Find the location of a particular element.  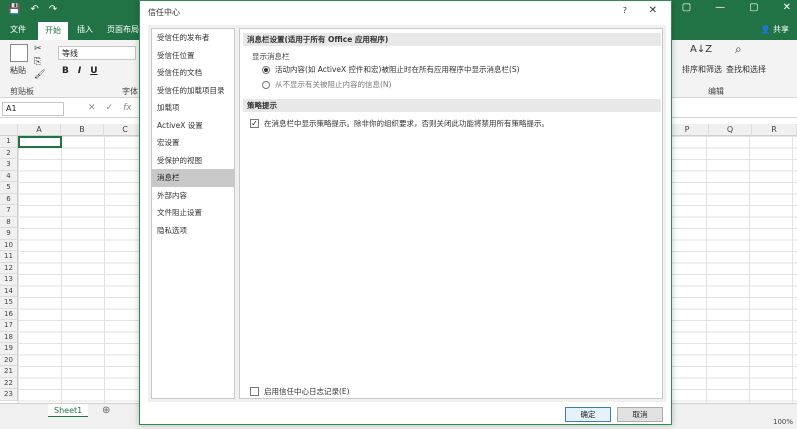

nav-item: ActiveX 设置 is located at coordinates (193, 126).